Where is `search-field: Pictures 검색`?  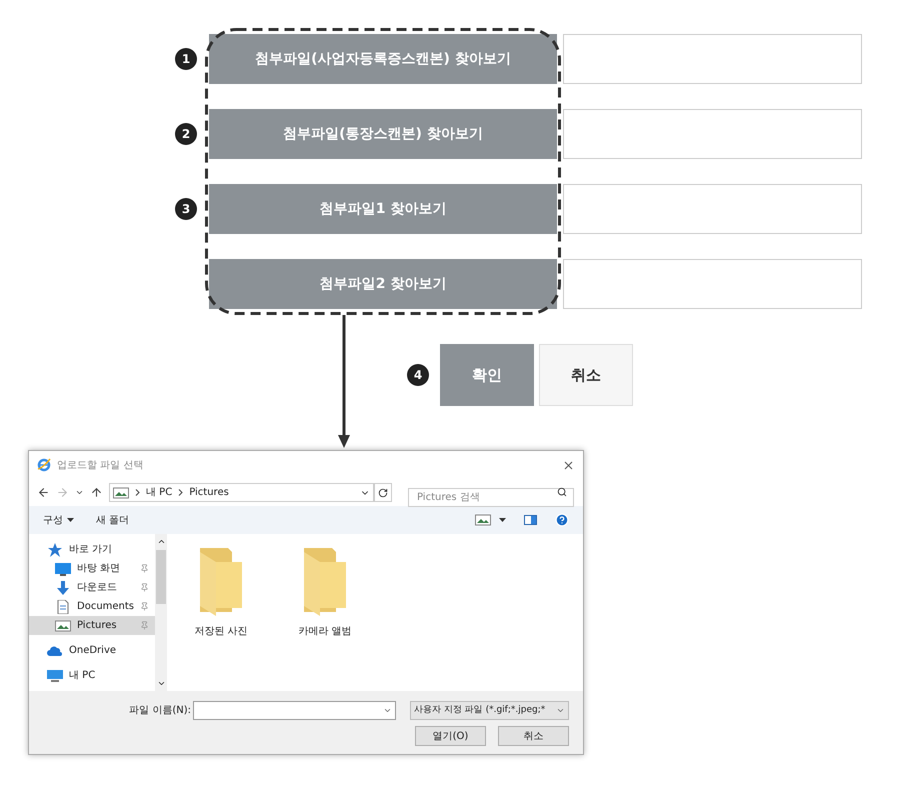
search-field: Pictures 검색 is located at coordinates (491, 497).